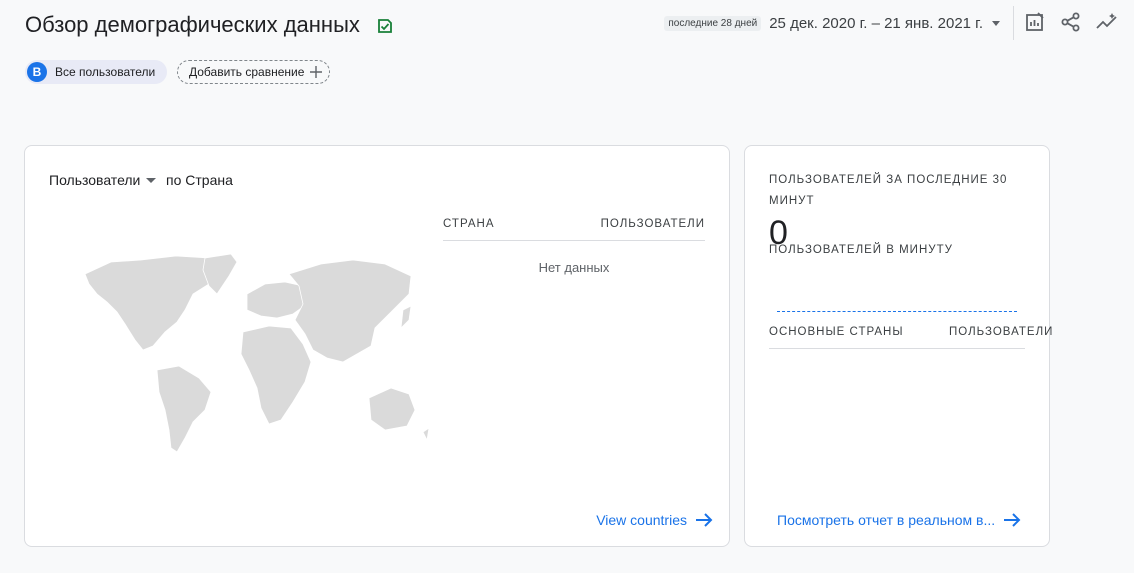 Image resolution: width=1134 pixels, height=573 pixels. Describe the element at coordinates (1107, 22) in the screenshot. I see `insights-icon` at that location.